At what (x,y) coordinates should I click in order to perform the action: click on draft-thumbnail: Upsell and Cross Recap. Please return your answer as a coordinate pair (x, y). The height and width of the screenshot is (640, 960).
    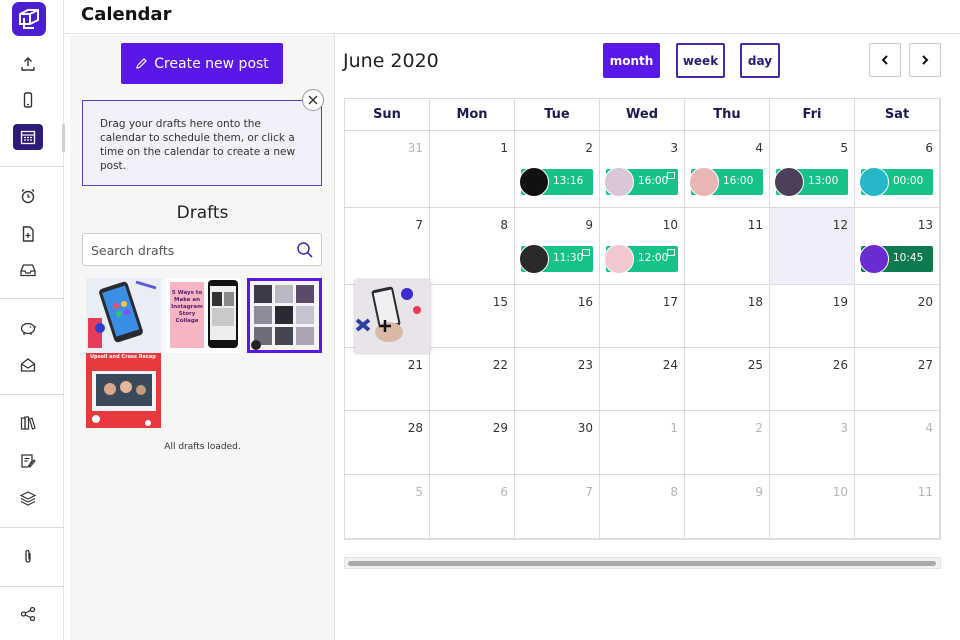
    Looking at the image, I should click on (123, 390).